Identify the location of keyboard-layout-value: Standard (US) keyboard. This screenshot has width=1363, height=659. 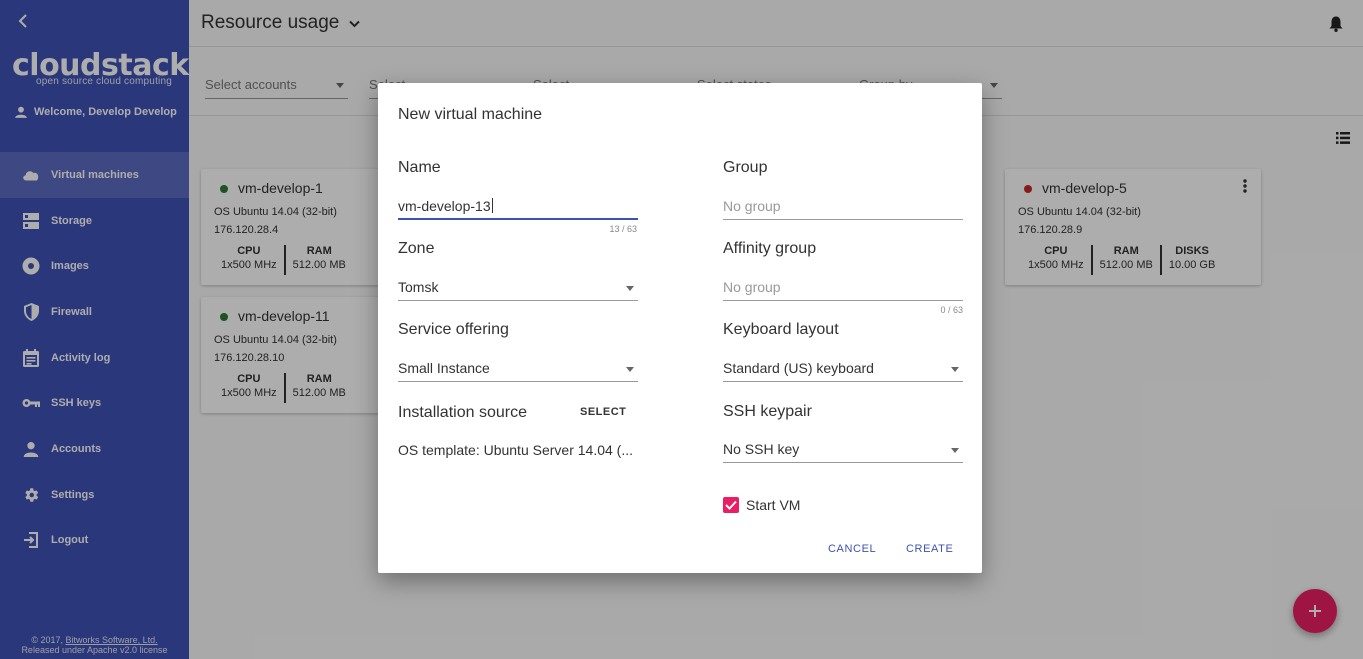
(798, 368).